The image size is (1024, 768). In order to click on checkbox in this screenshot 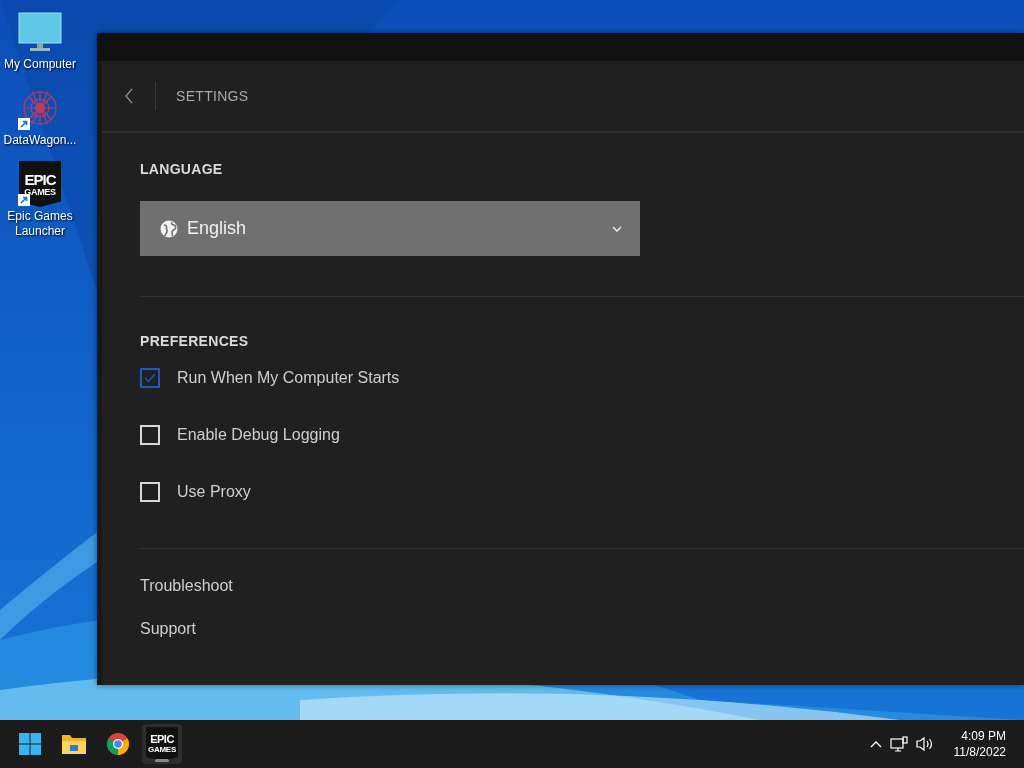, I will do `click(150, 377)`.